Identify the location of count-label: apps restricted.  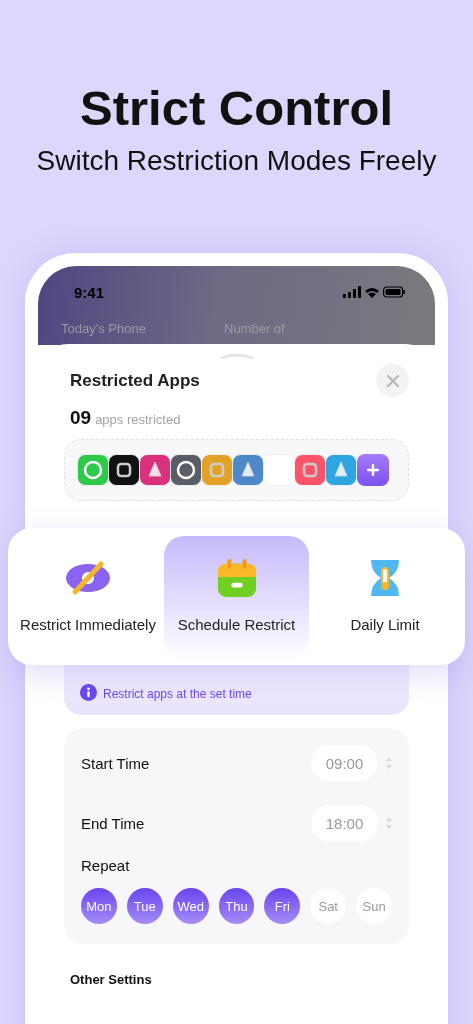
(138, 419).